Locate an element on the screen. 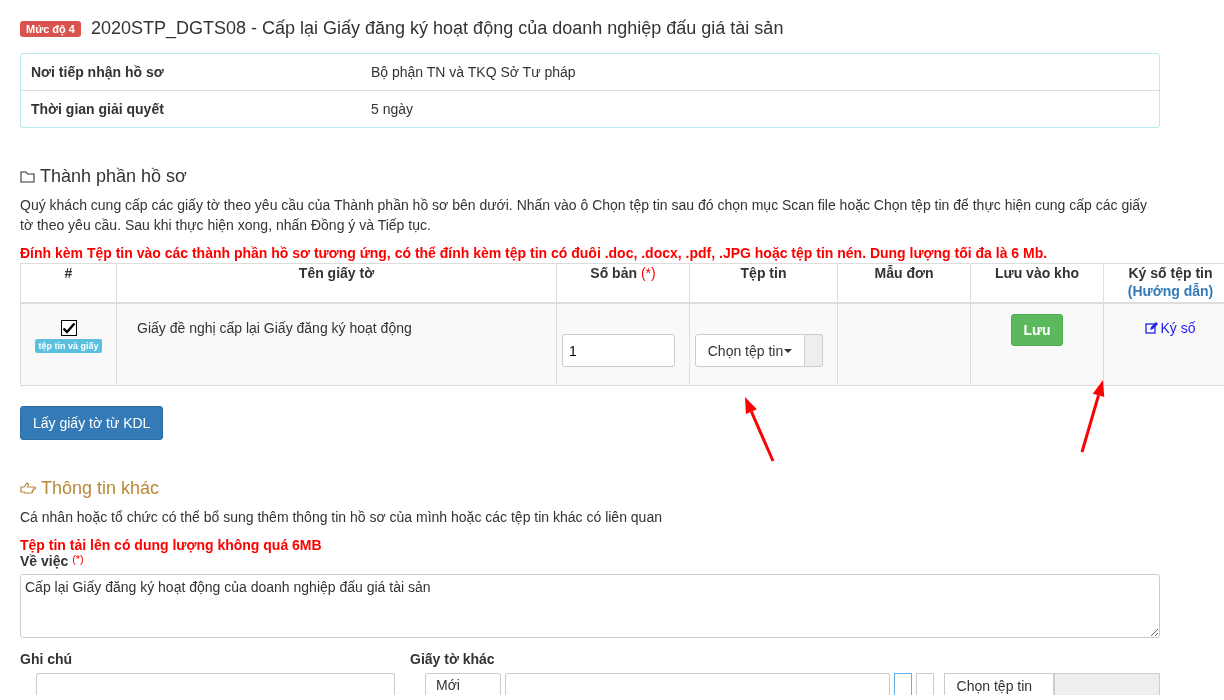 The width and height of the screenshot is (1224, 700). edit-icon is located at coordinates (1152, 328).